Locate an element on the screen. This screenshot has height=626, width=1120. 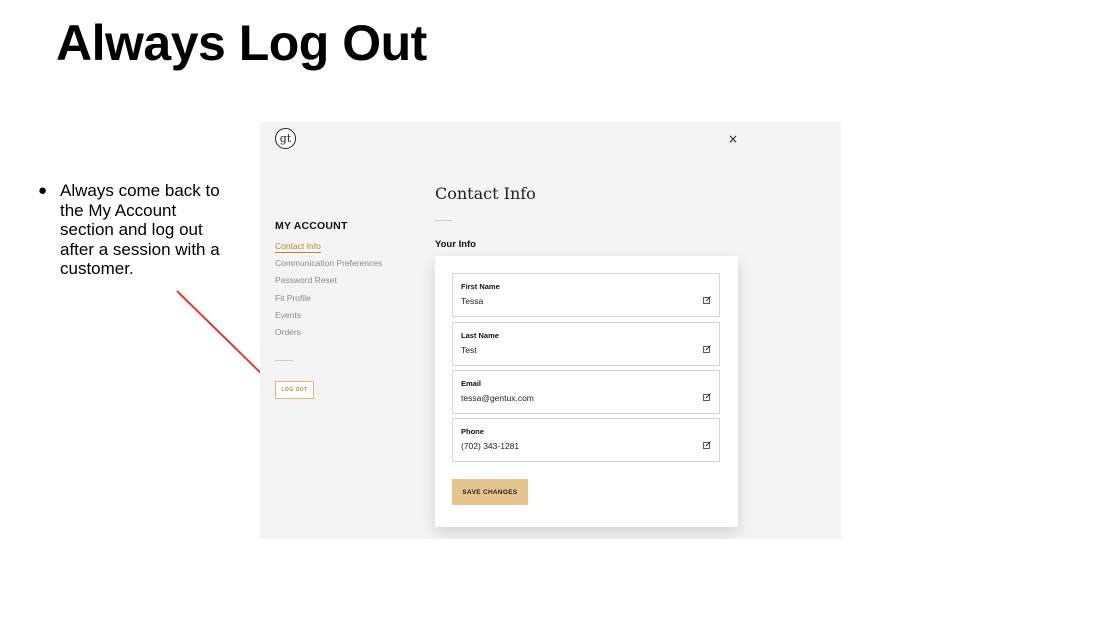
page-title: Contact Info is located at coordinates (485, 193).